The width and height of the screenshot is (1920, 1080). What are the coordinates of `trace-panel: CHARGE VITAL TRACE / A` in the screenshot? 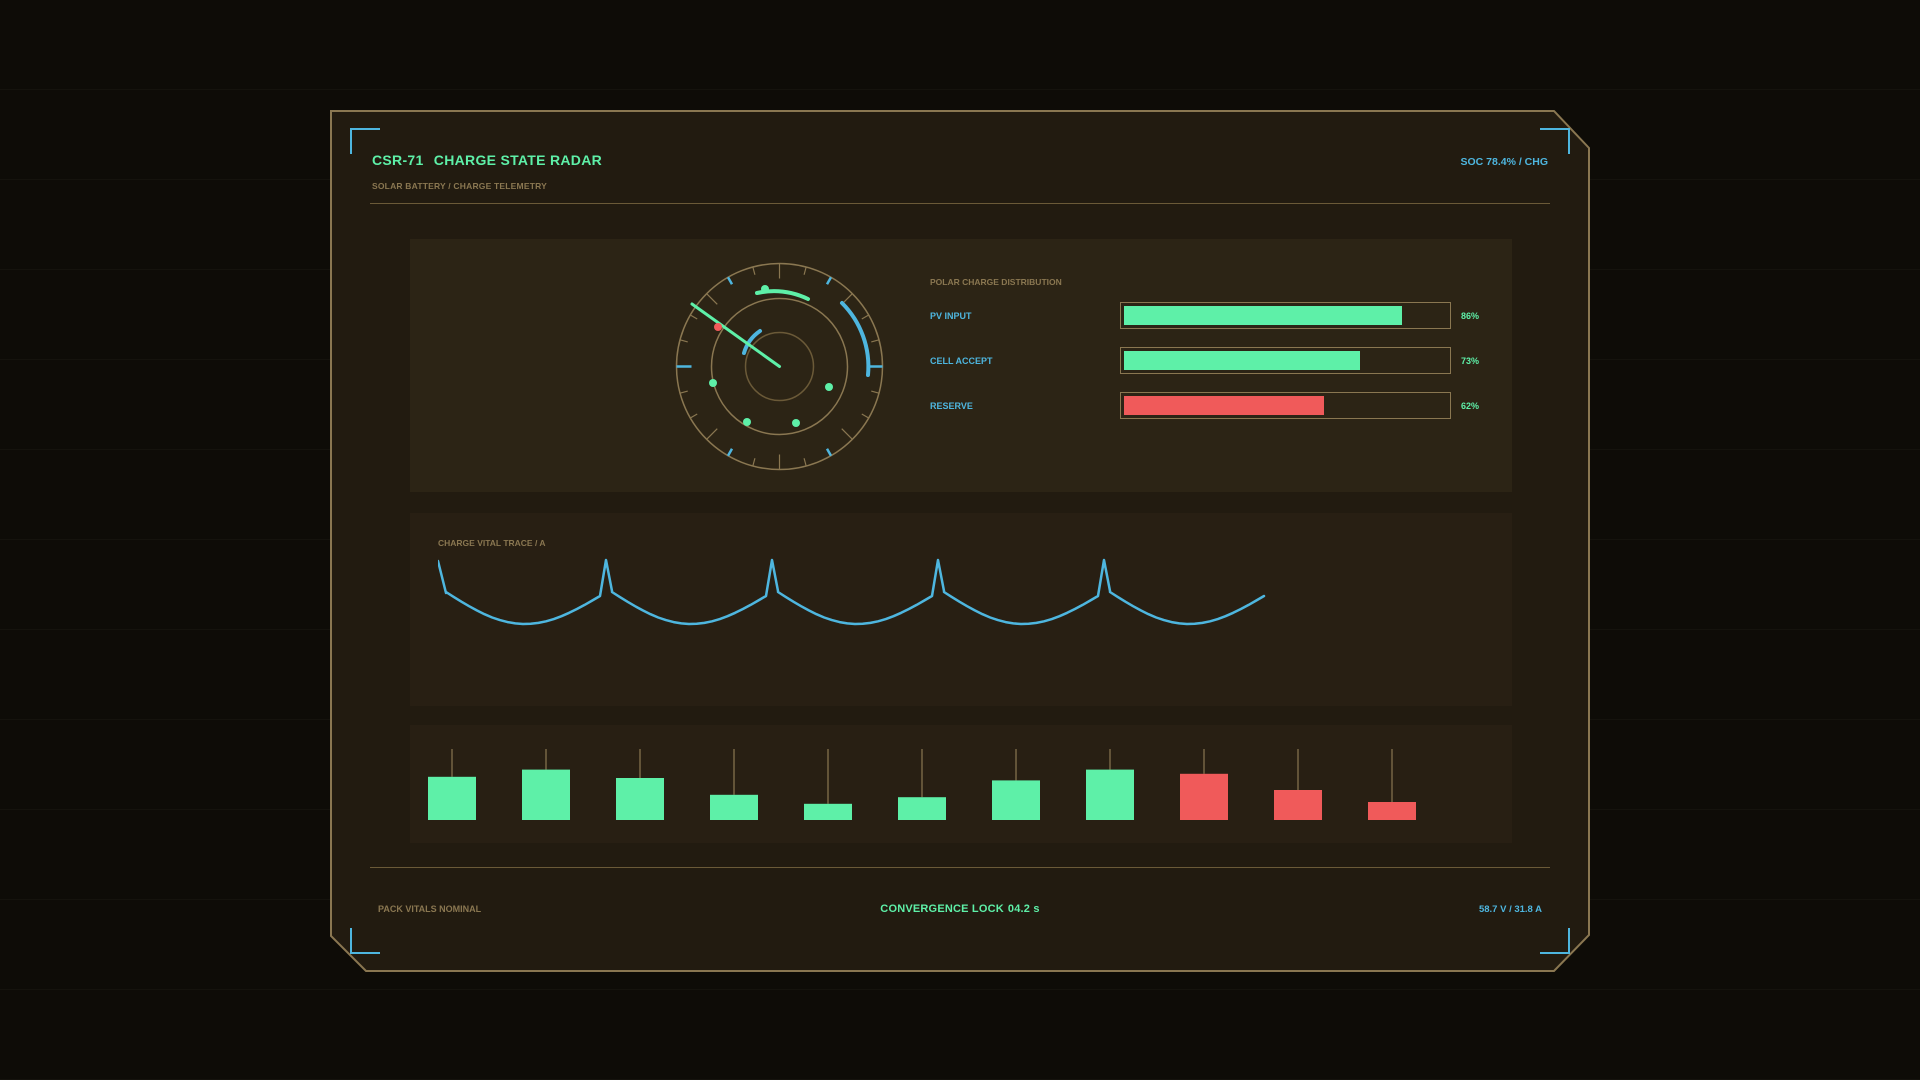 It's located at (961, 609).